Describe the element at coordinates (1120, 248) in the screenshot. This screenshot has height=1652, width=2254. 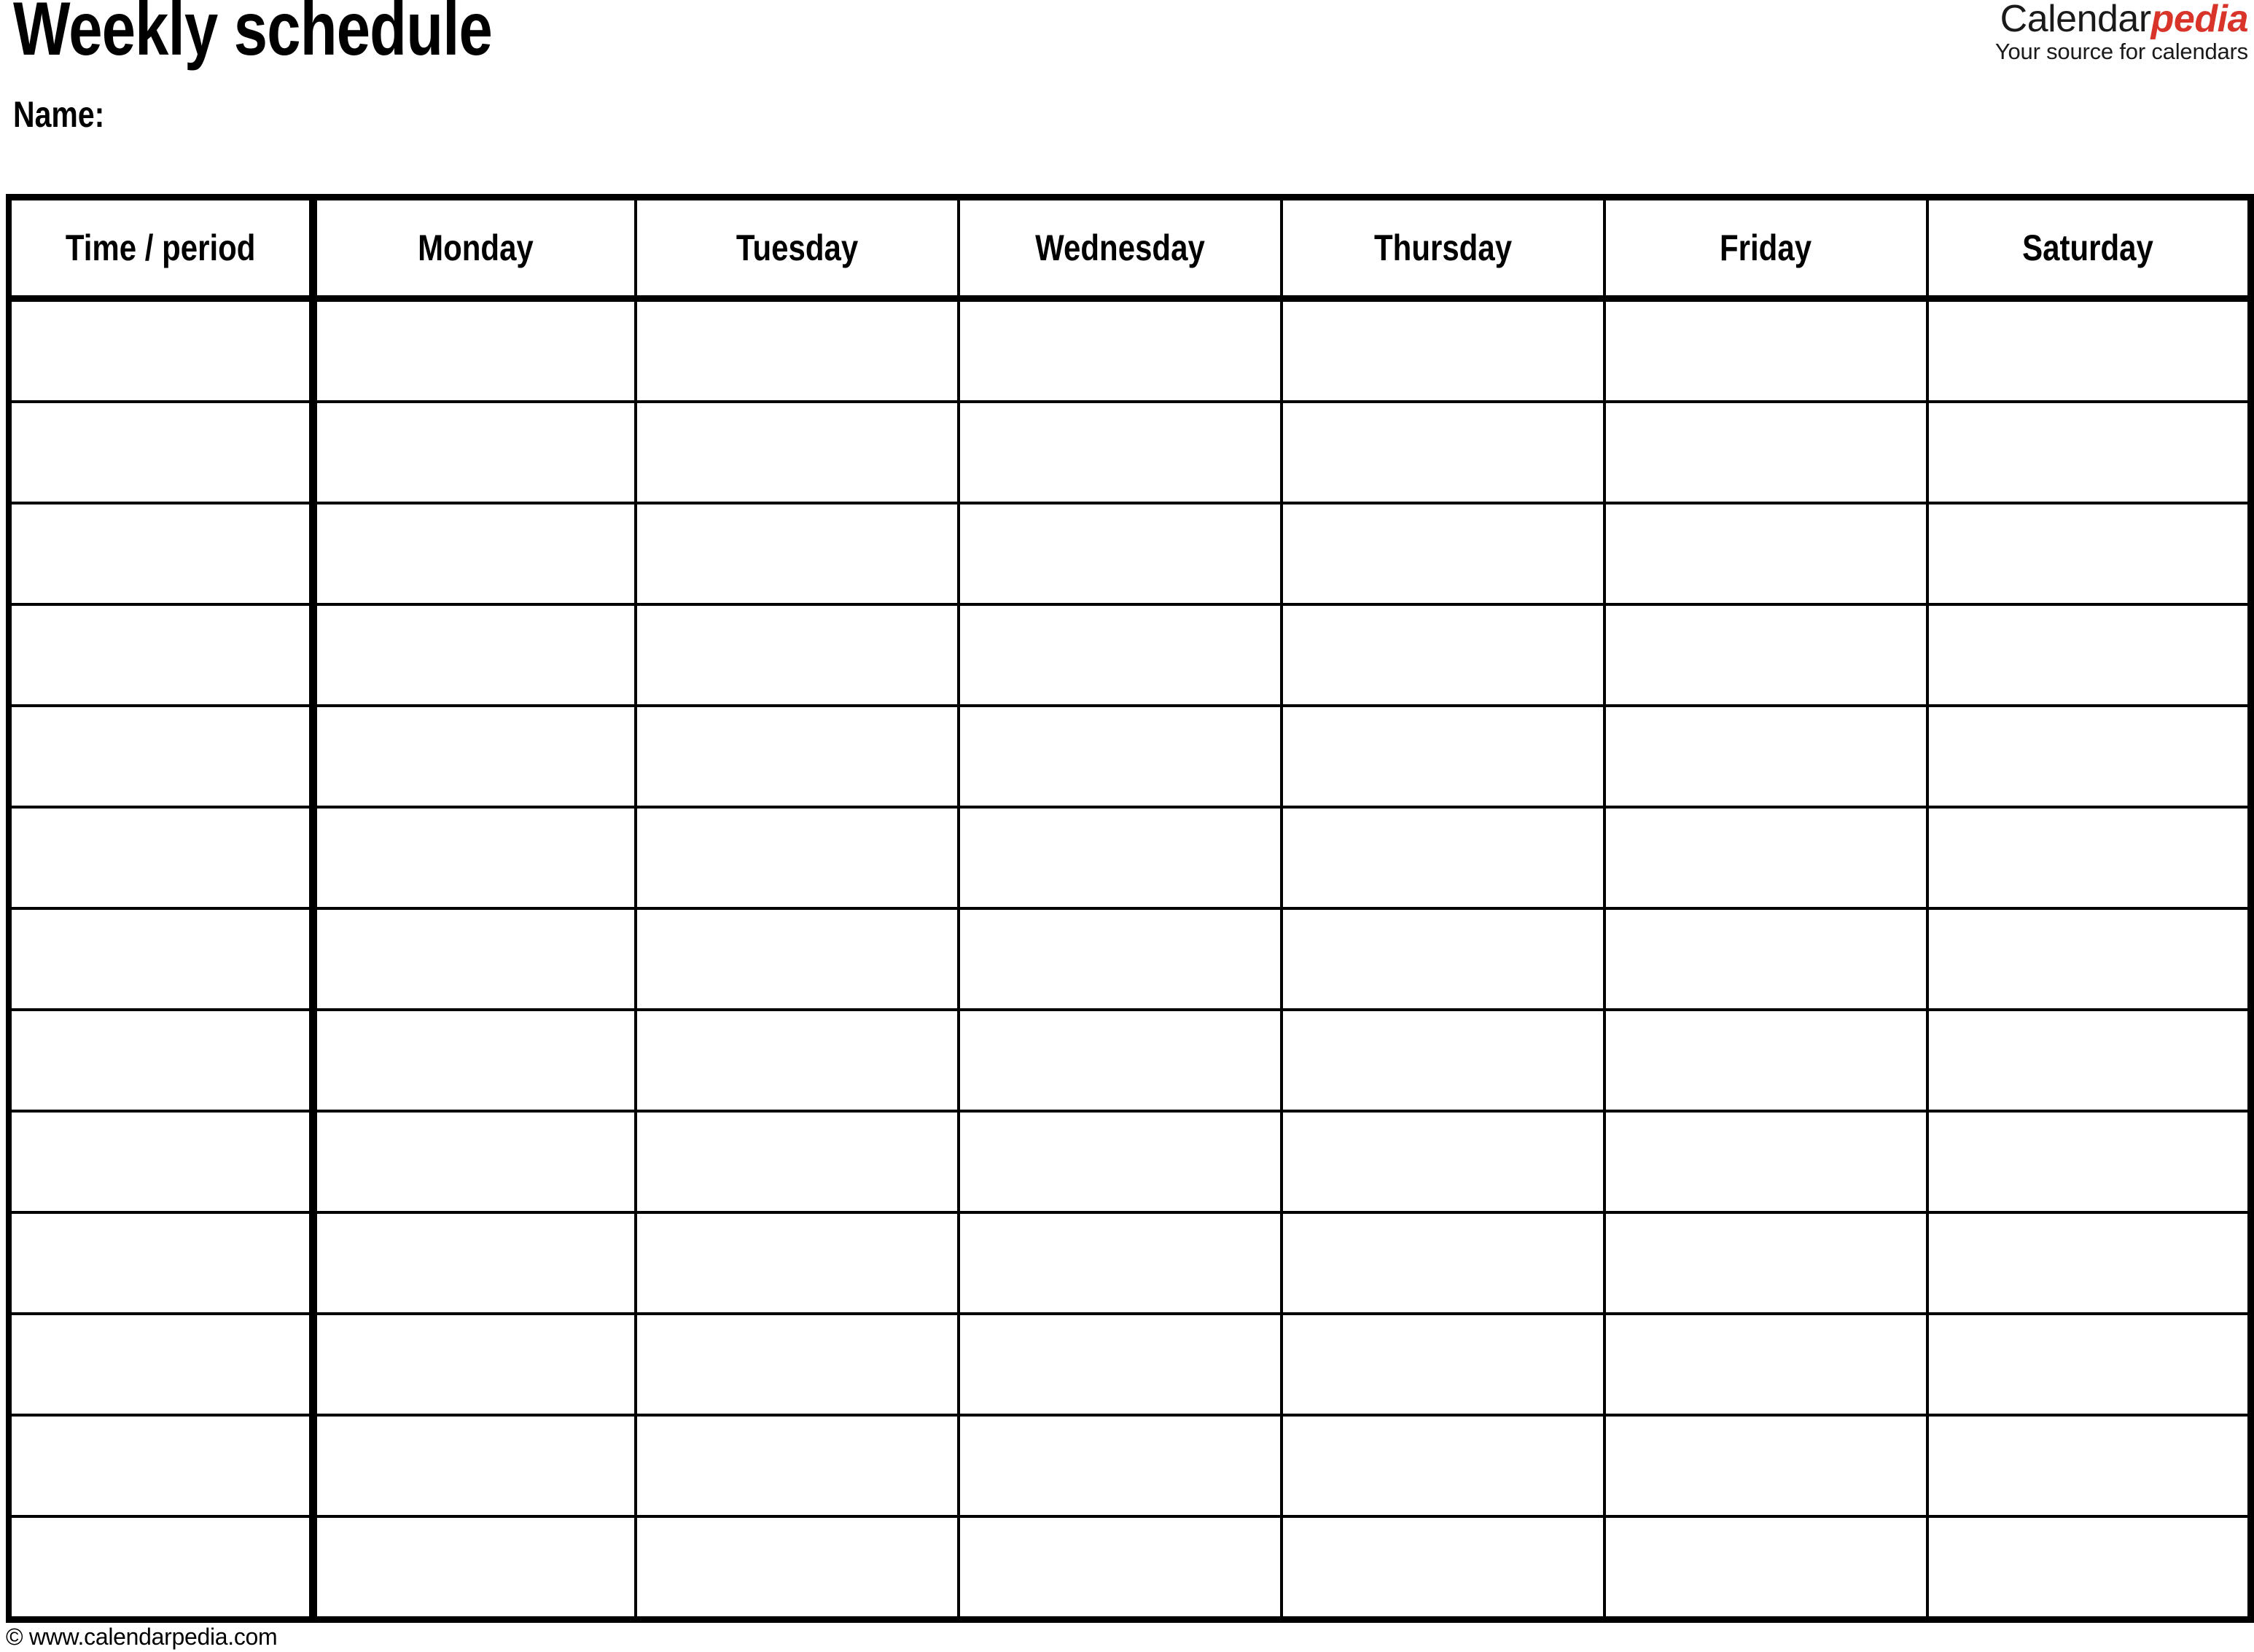
I see `column-header-wednesday: Wednesday` at that location.